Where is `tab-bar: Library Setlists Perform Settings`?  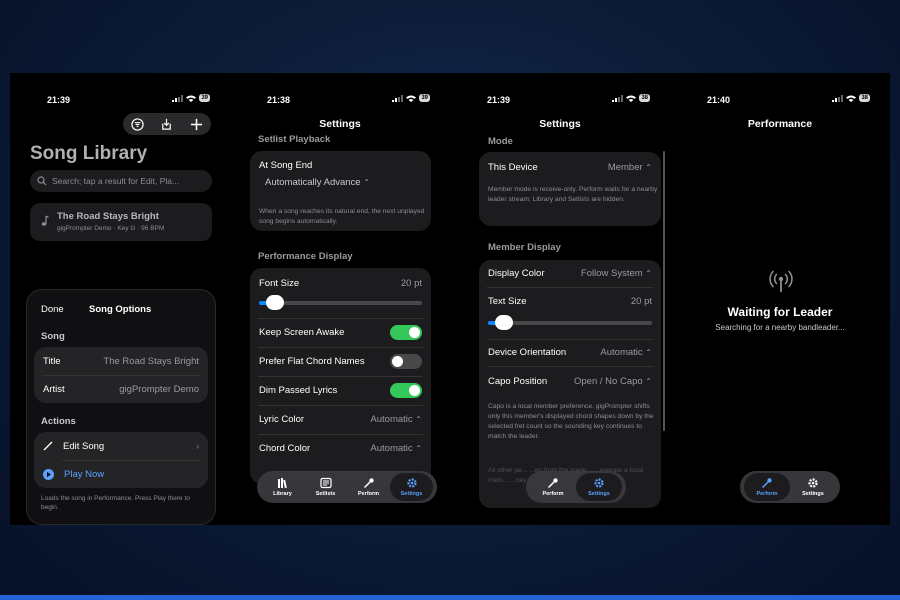
tab-bar: Library Setlists Perform Settings is located at coordinates (347, 487).